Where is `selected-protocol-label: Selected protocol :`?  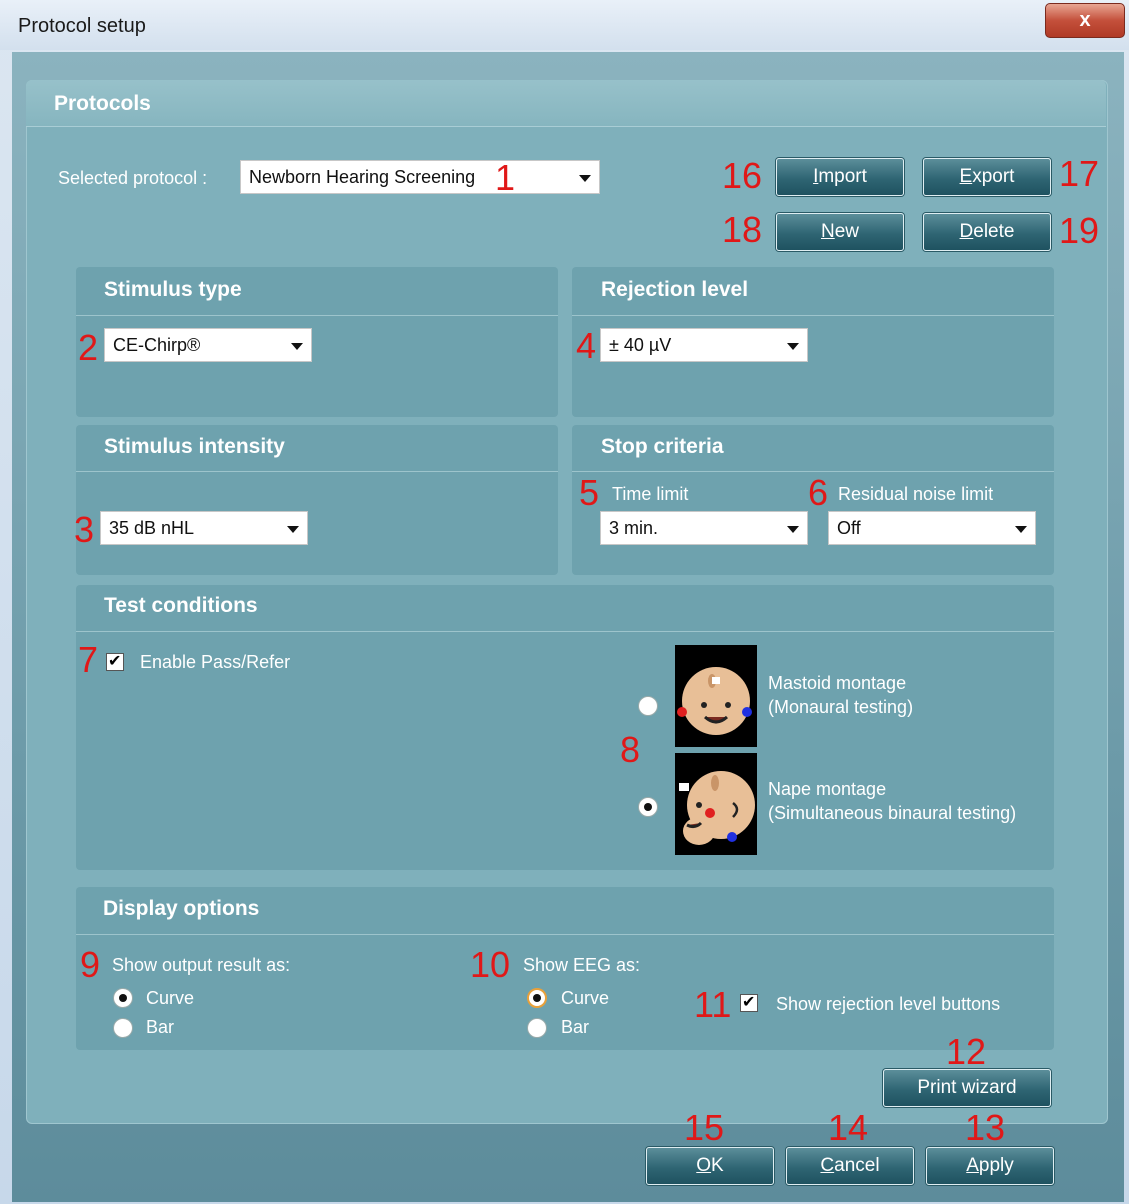
selected-protocol-label: Selected protocol : is located at coordinates (133, 178).